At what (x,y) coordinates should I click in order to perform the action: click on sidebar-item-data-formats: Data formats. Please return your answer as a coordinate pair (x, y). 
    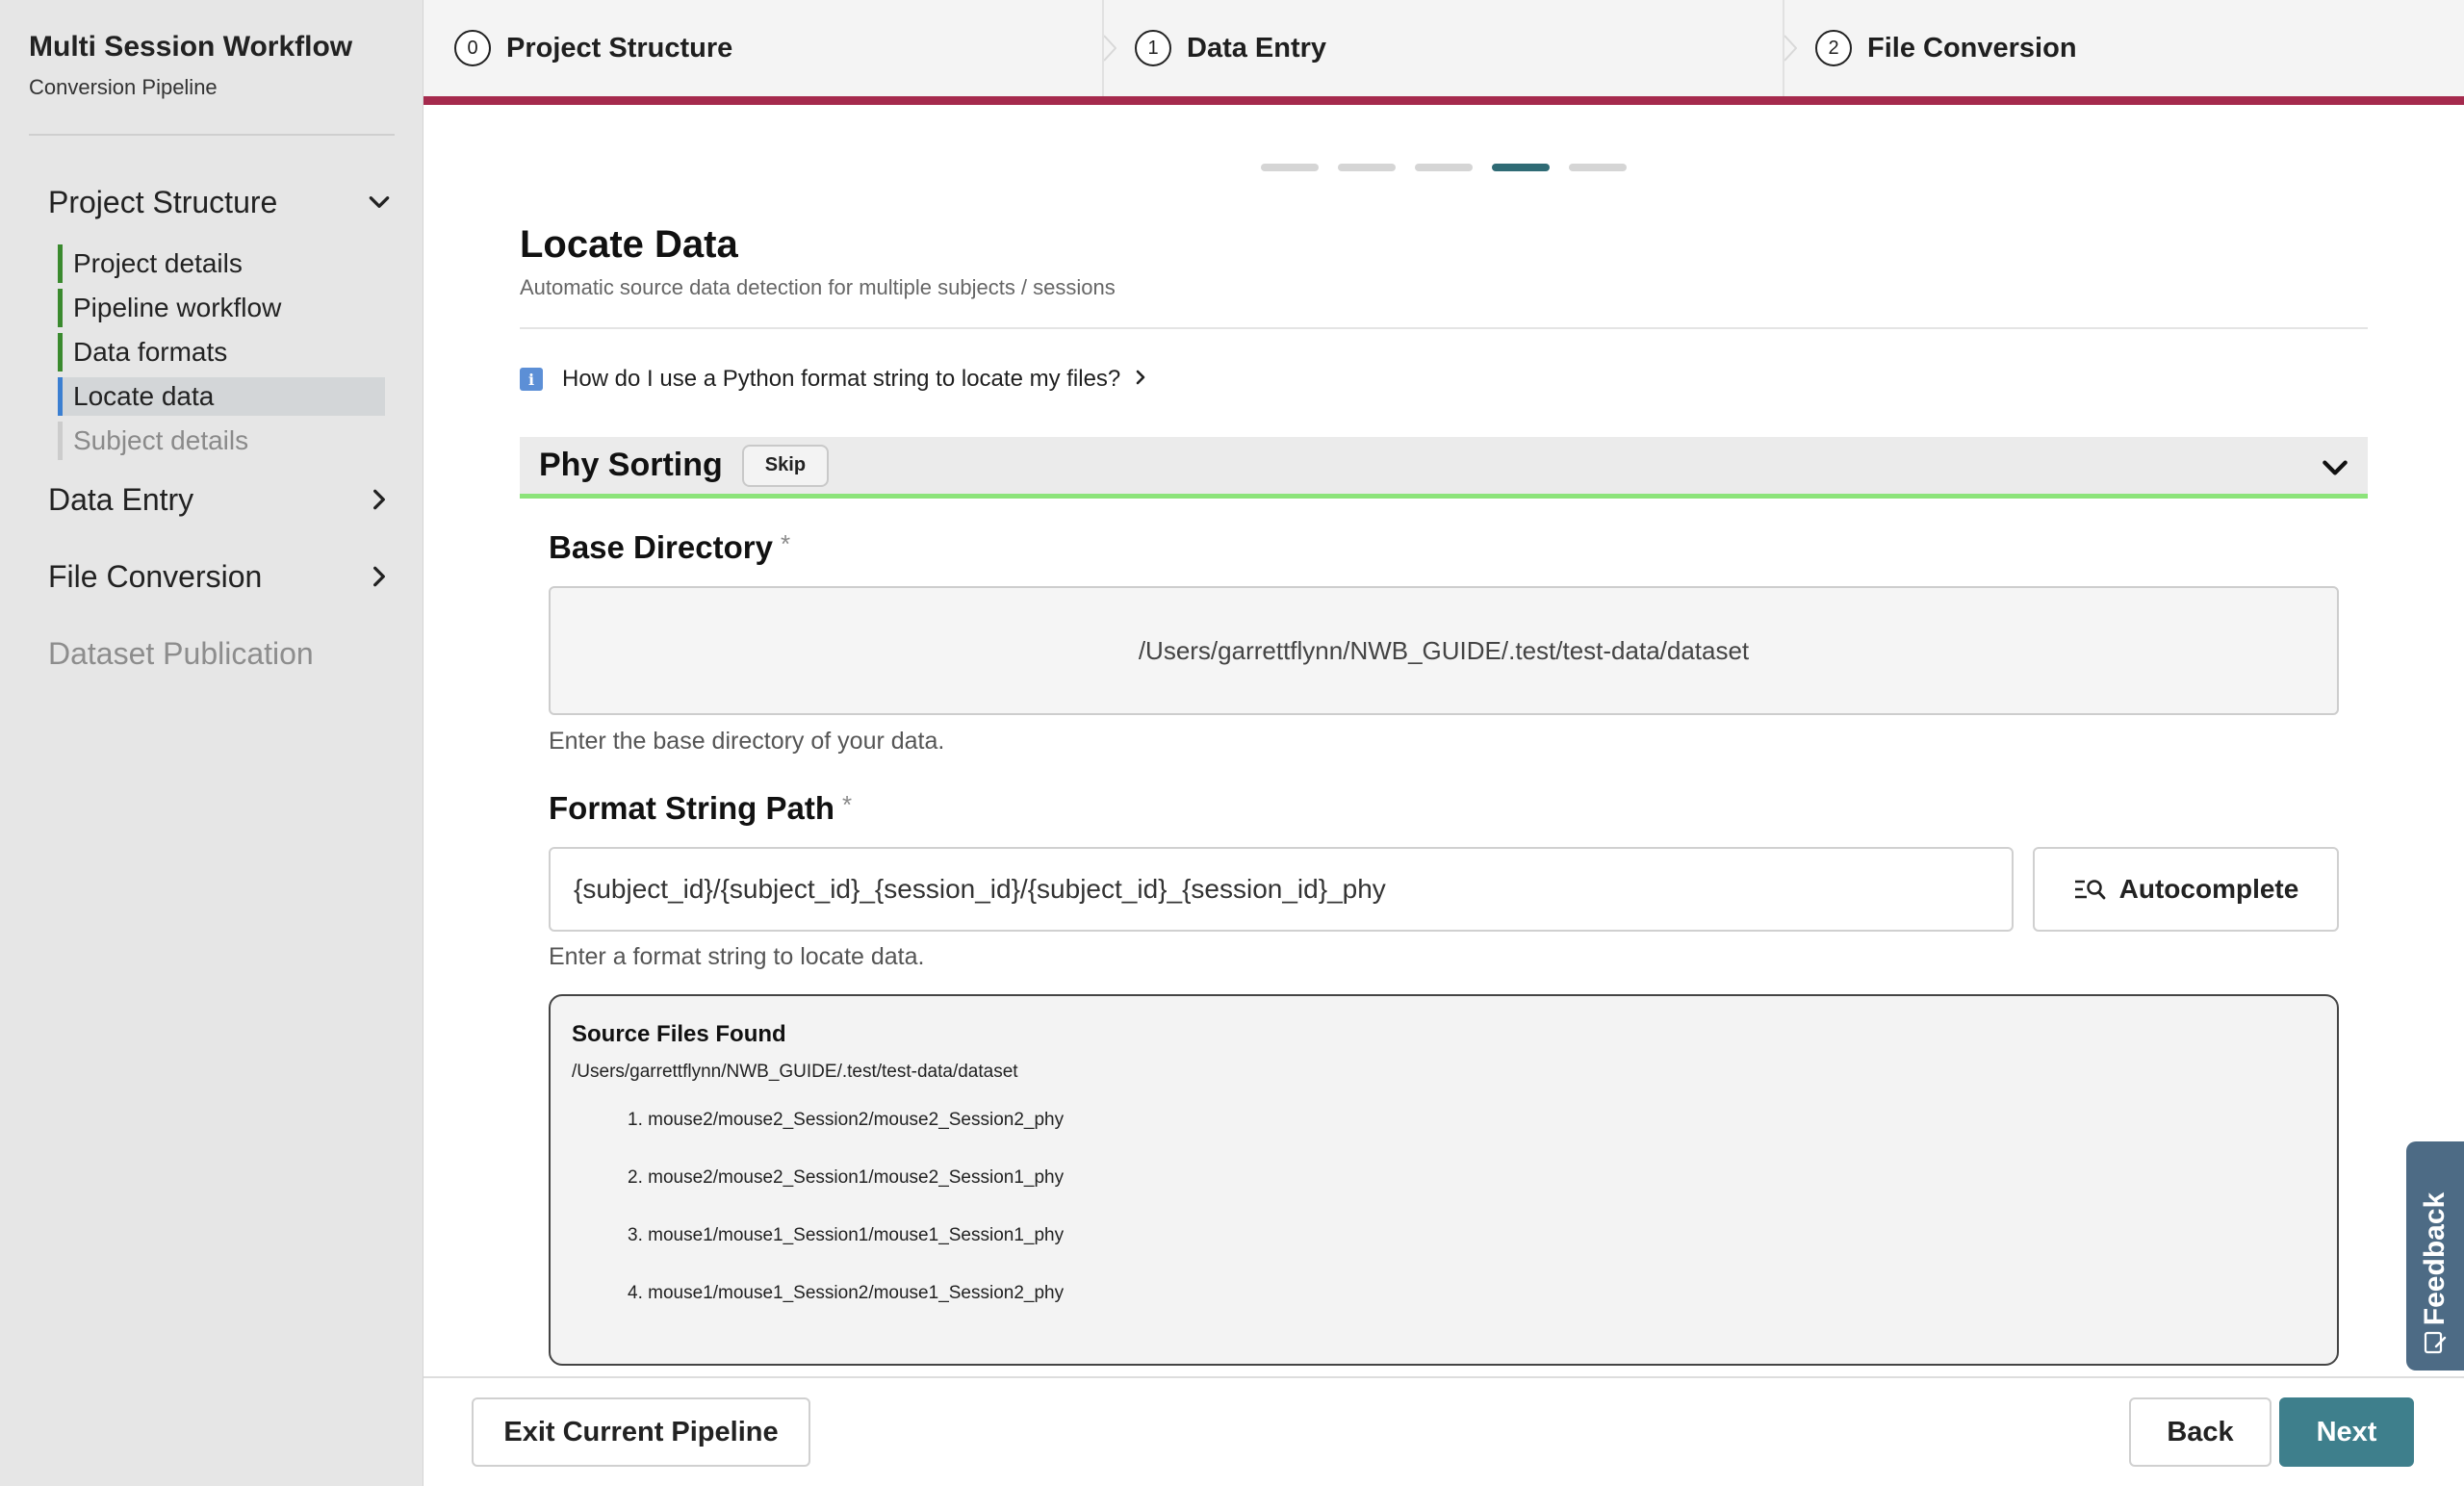
    Looking at the image, I should click on (221, 353).